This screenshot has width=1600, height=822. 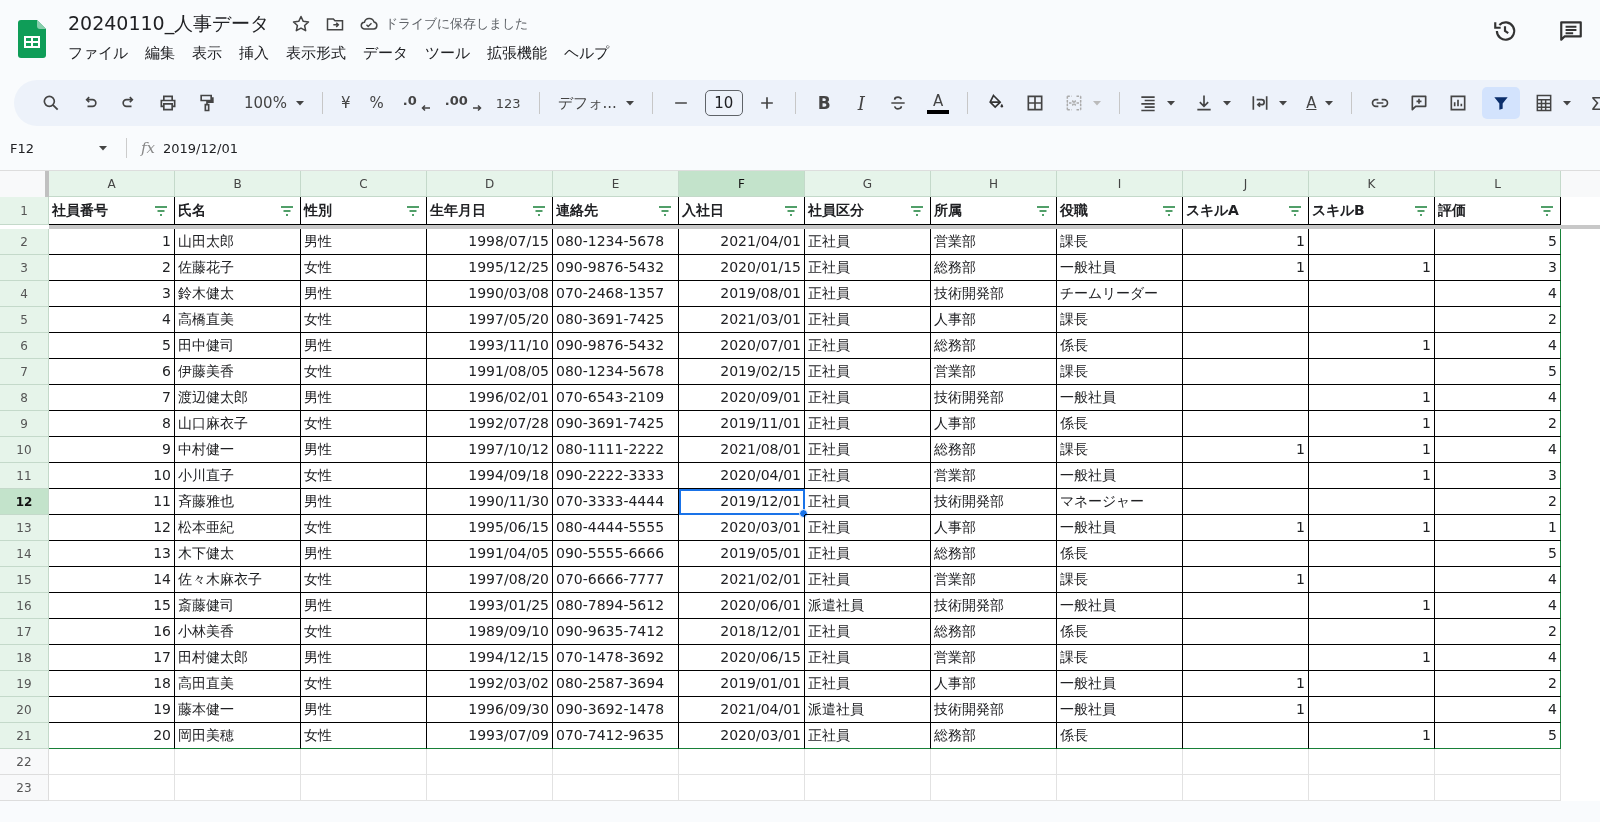 What do you see at coordinates (24, 762) in the screenshot?
I see `row-number: 22` at bounding box center [24, 762].